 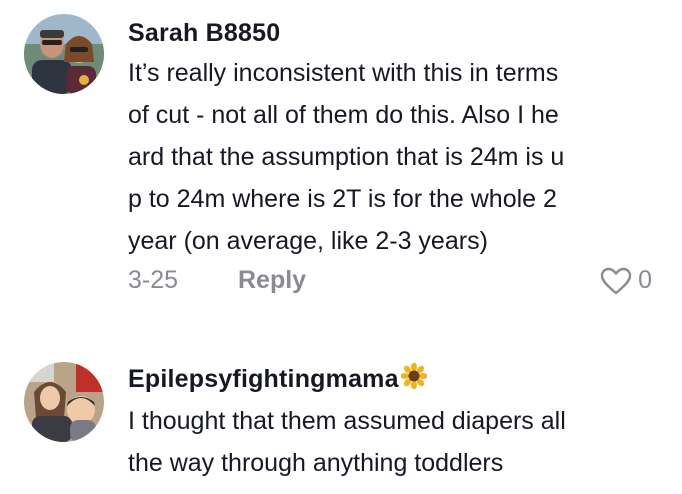 What do you see at coordinates (390, 33) in the screenshot?
I see `comment-username: Sarah B8850` at bounding box center [390, 33].